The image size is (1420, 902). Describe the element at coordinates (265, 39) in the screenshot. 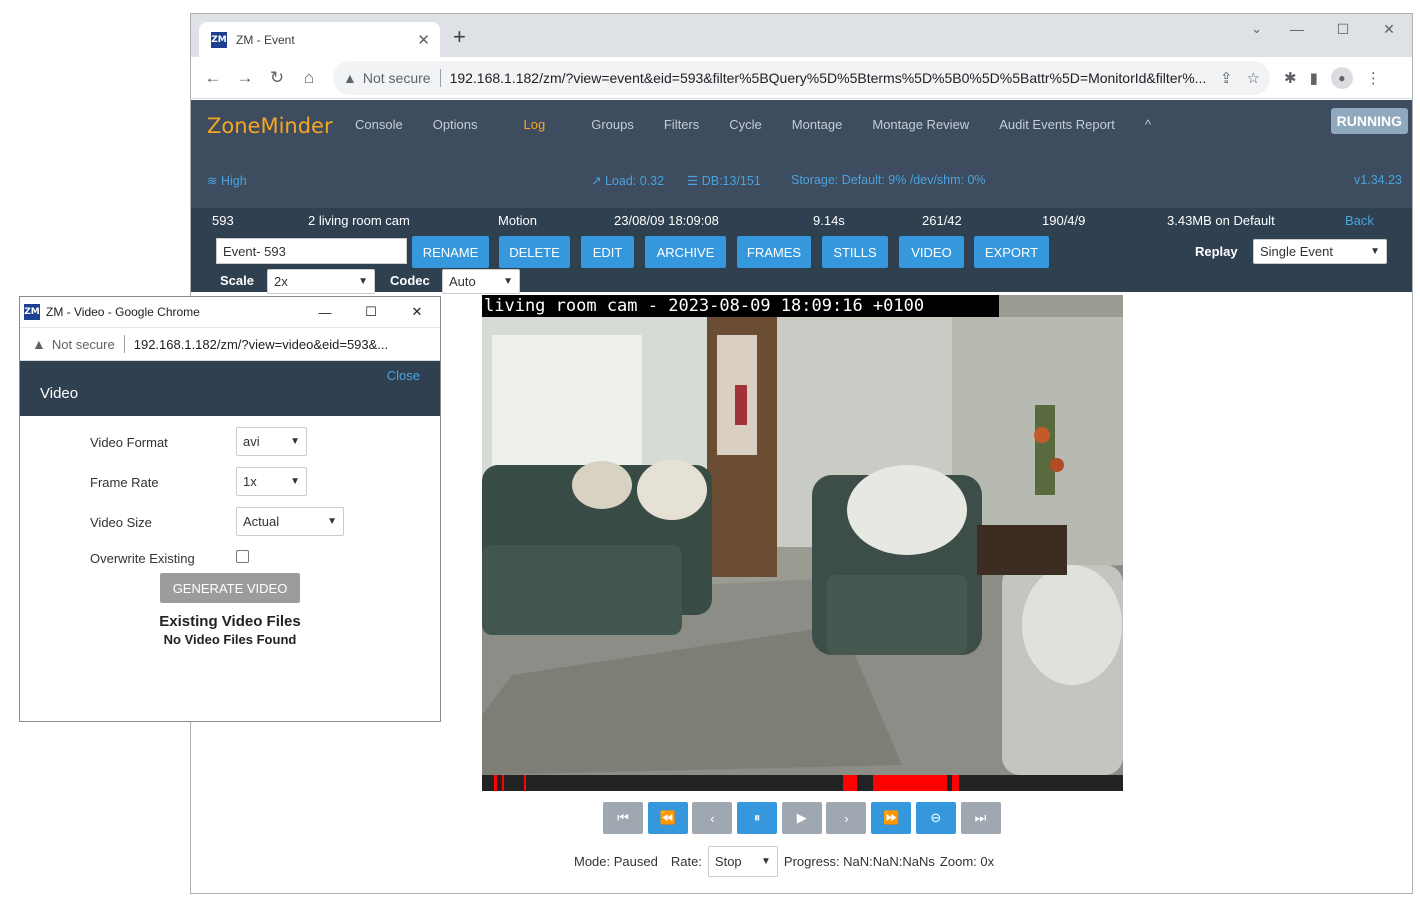

I see `tab-title: ZM - Event` at that location.